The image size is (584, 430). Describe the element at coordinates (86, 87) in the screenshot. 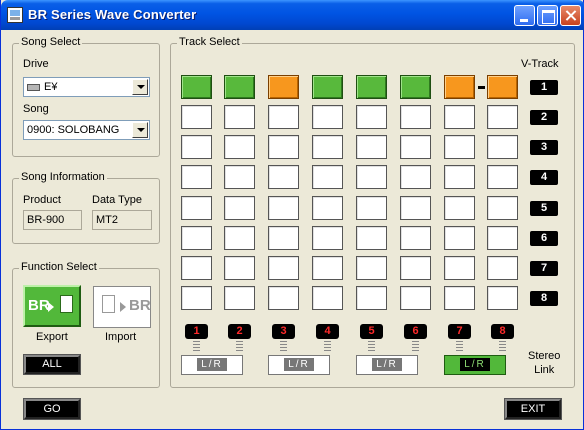

I see `drive-select: E¥` at that location.